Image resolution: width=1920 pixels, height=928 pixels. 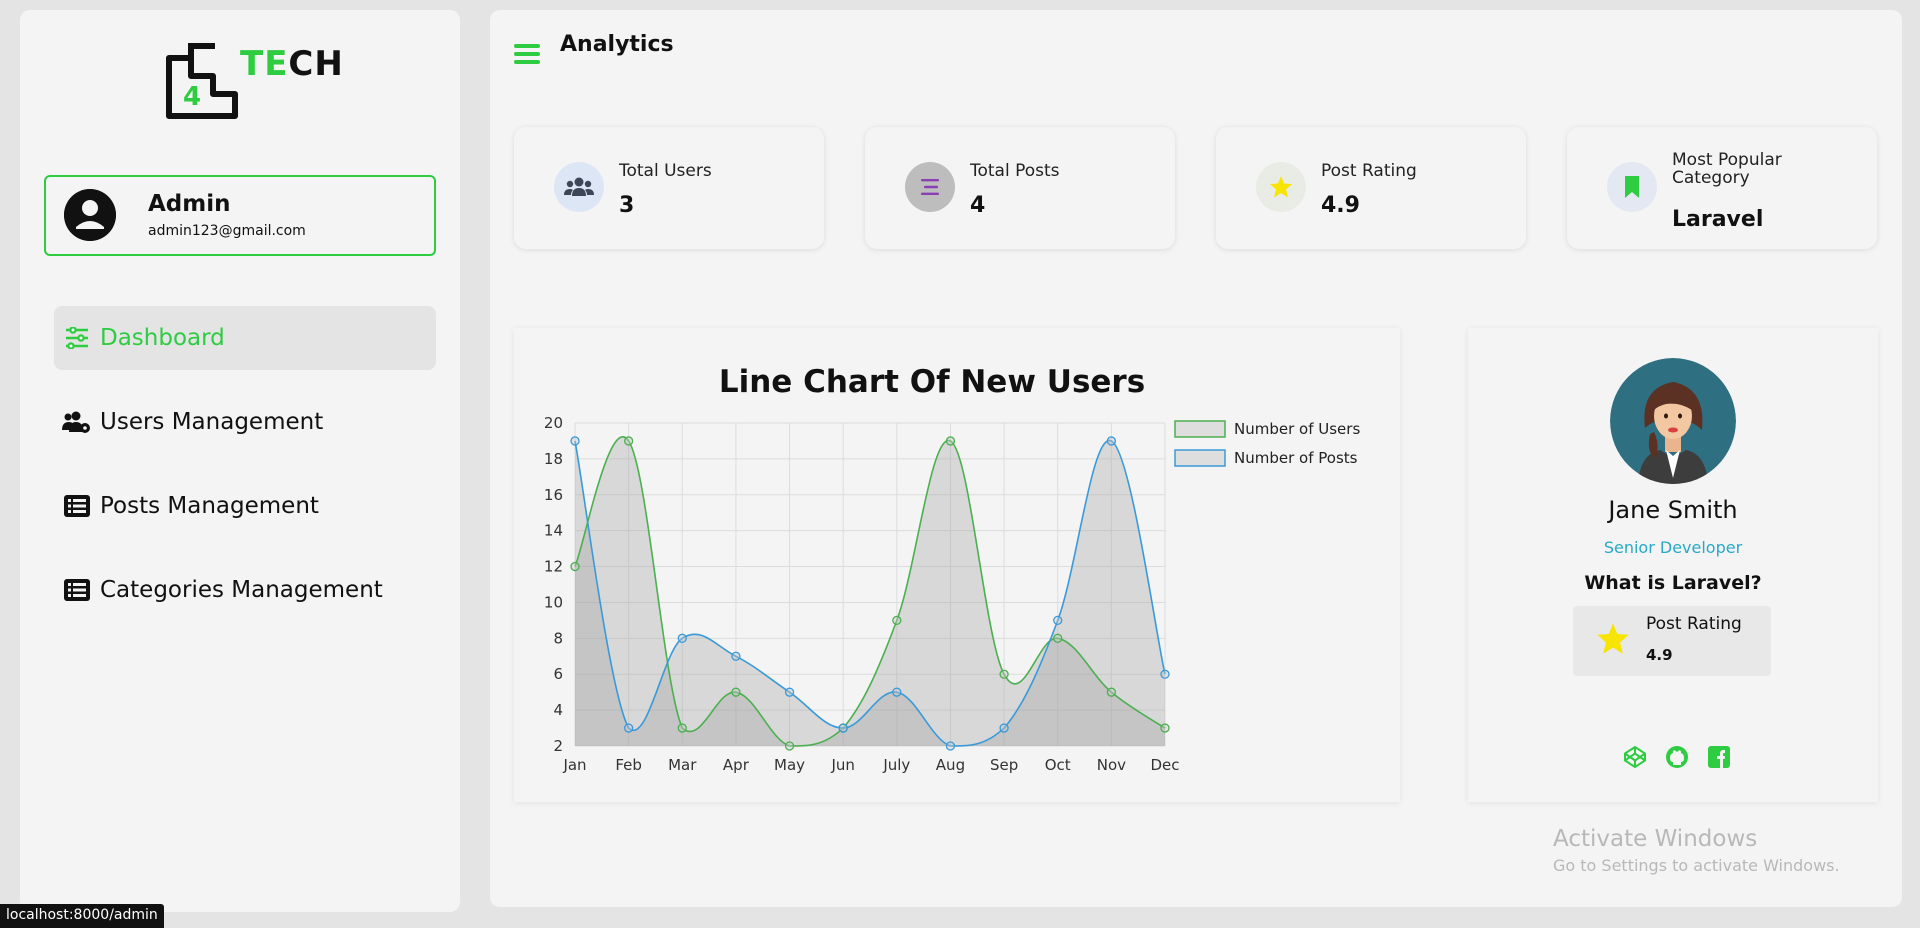 What do you see at coordinates (1004, 765) in the screenshot?
I see `x-tick-label: Sep` at bounding box center [1004, 765].